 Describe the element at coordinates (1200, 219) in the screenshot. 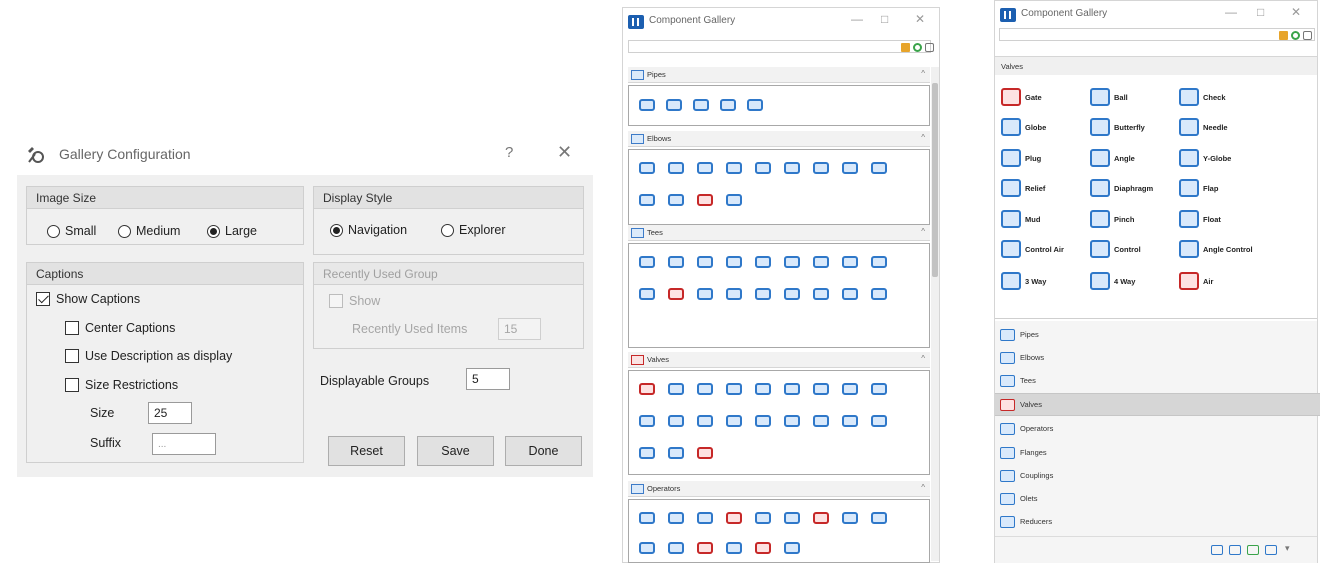

I see `valve-float: Float` at that location.